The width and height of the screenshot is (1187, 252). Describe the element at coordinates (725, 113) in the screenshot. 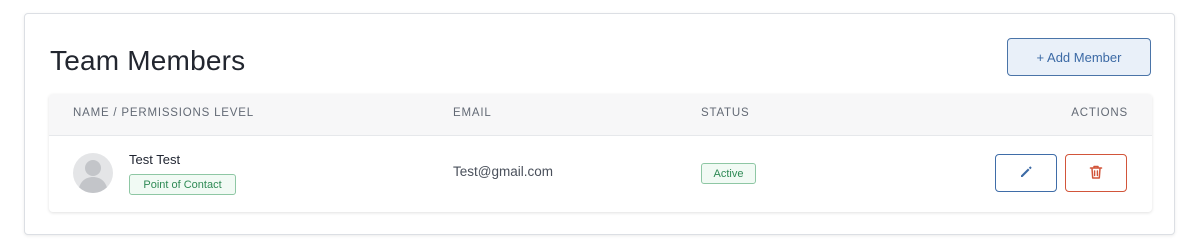

I see `column-header-status: STATUS` at that location.